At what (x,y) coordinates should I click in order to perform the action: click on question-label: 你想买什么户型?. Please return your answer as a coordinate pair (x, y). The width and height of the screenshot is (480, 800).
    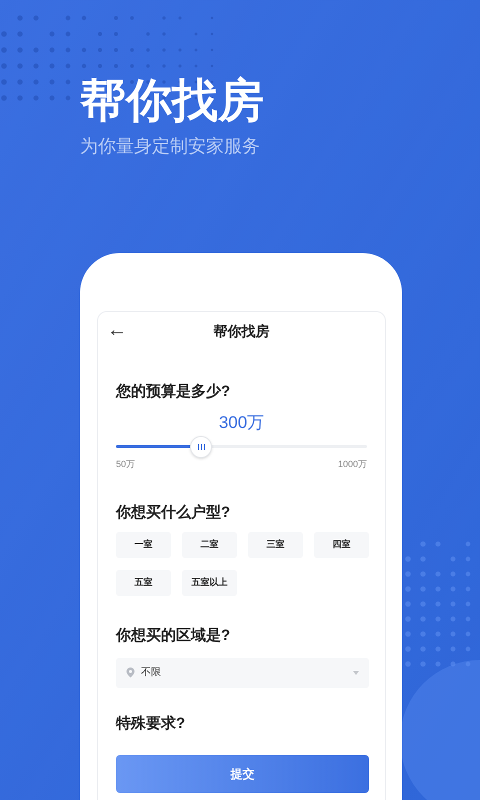
    Looking at the image, I should click on (173, 512).